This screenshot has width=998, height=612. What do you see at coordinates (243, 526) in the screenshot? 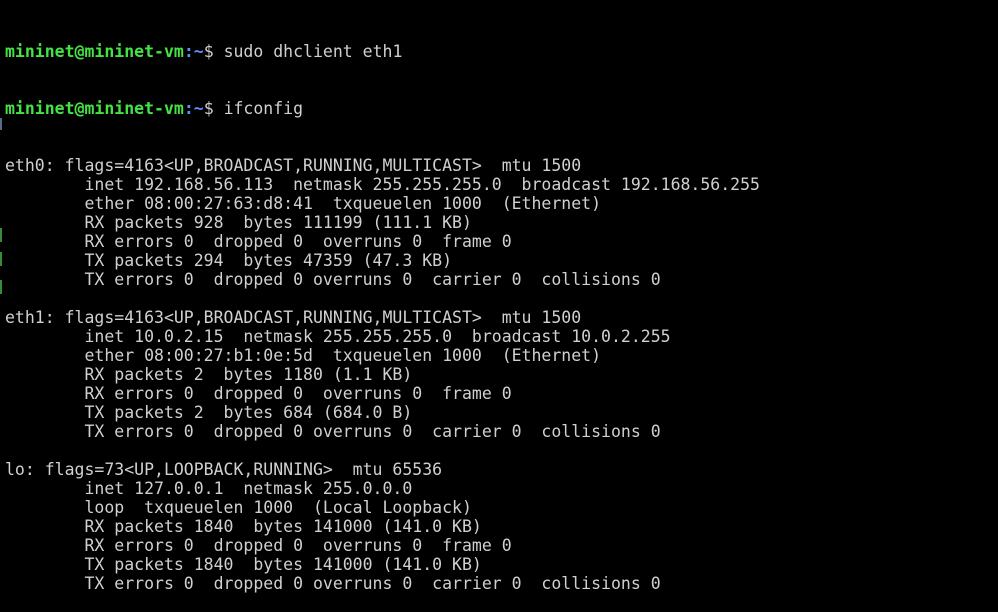
I see `output-line: RX packets 1840 bytes 141000 (141.0 KB)` at bounding box center [243, 526].